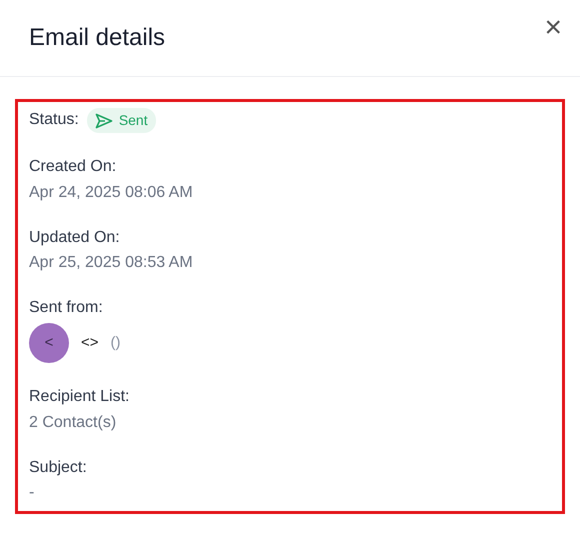 The width and height of the screenshot is (580, 534). Describe the element at coordinates (97, 38) in the screenshot. I see `dialog-title: Email details` at that location.